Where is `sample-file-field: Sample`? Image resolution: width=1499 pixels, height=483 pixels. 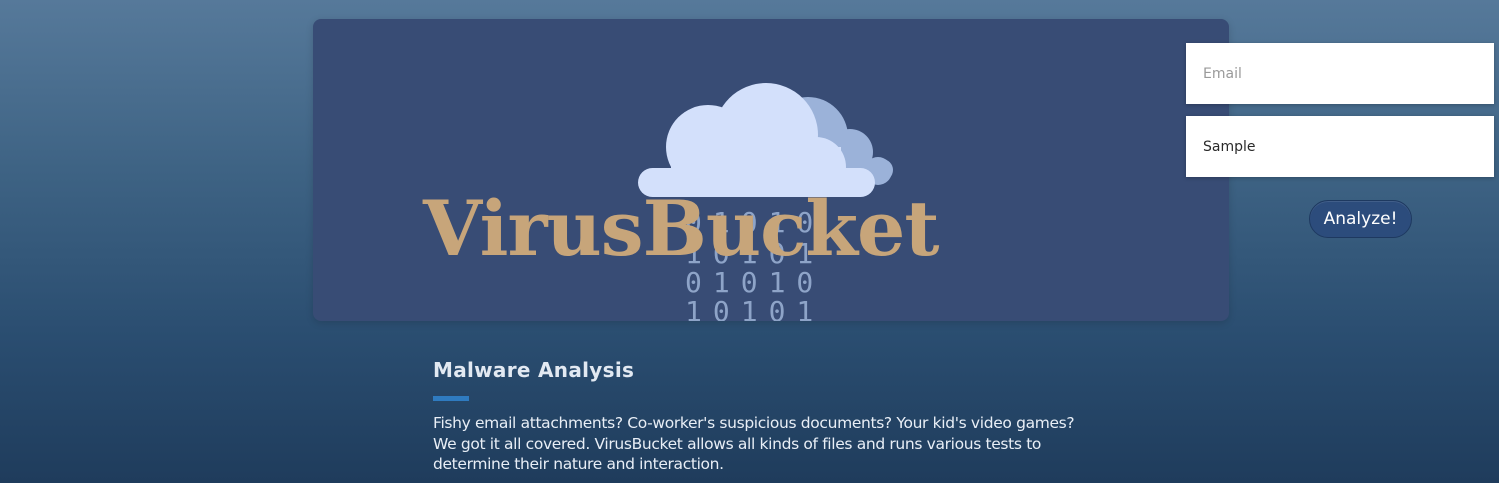 sample-file-field: Sample is located at coordinates (1340, 146).